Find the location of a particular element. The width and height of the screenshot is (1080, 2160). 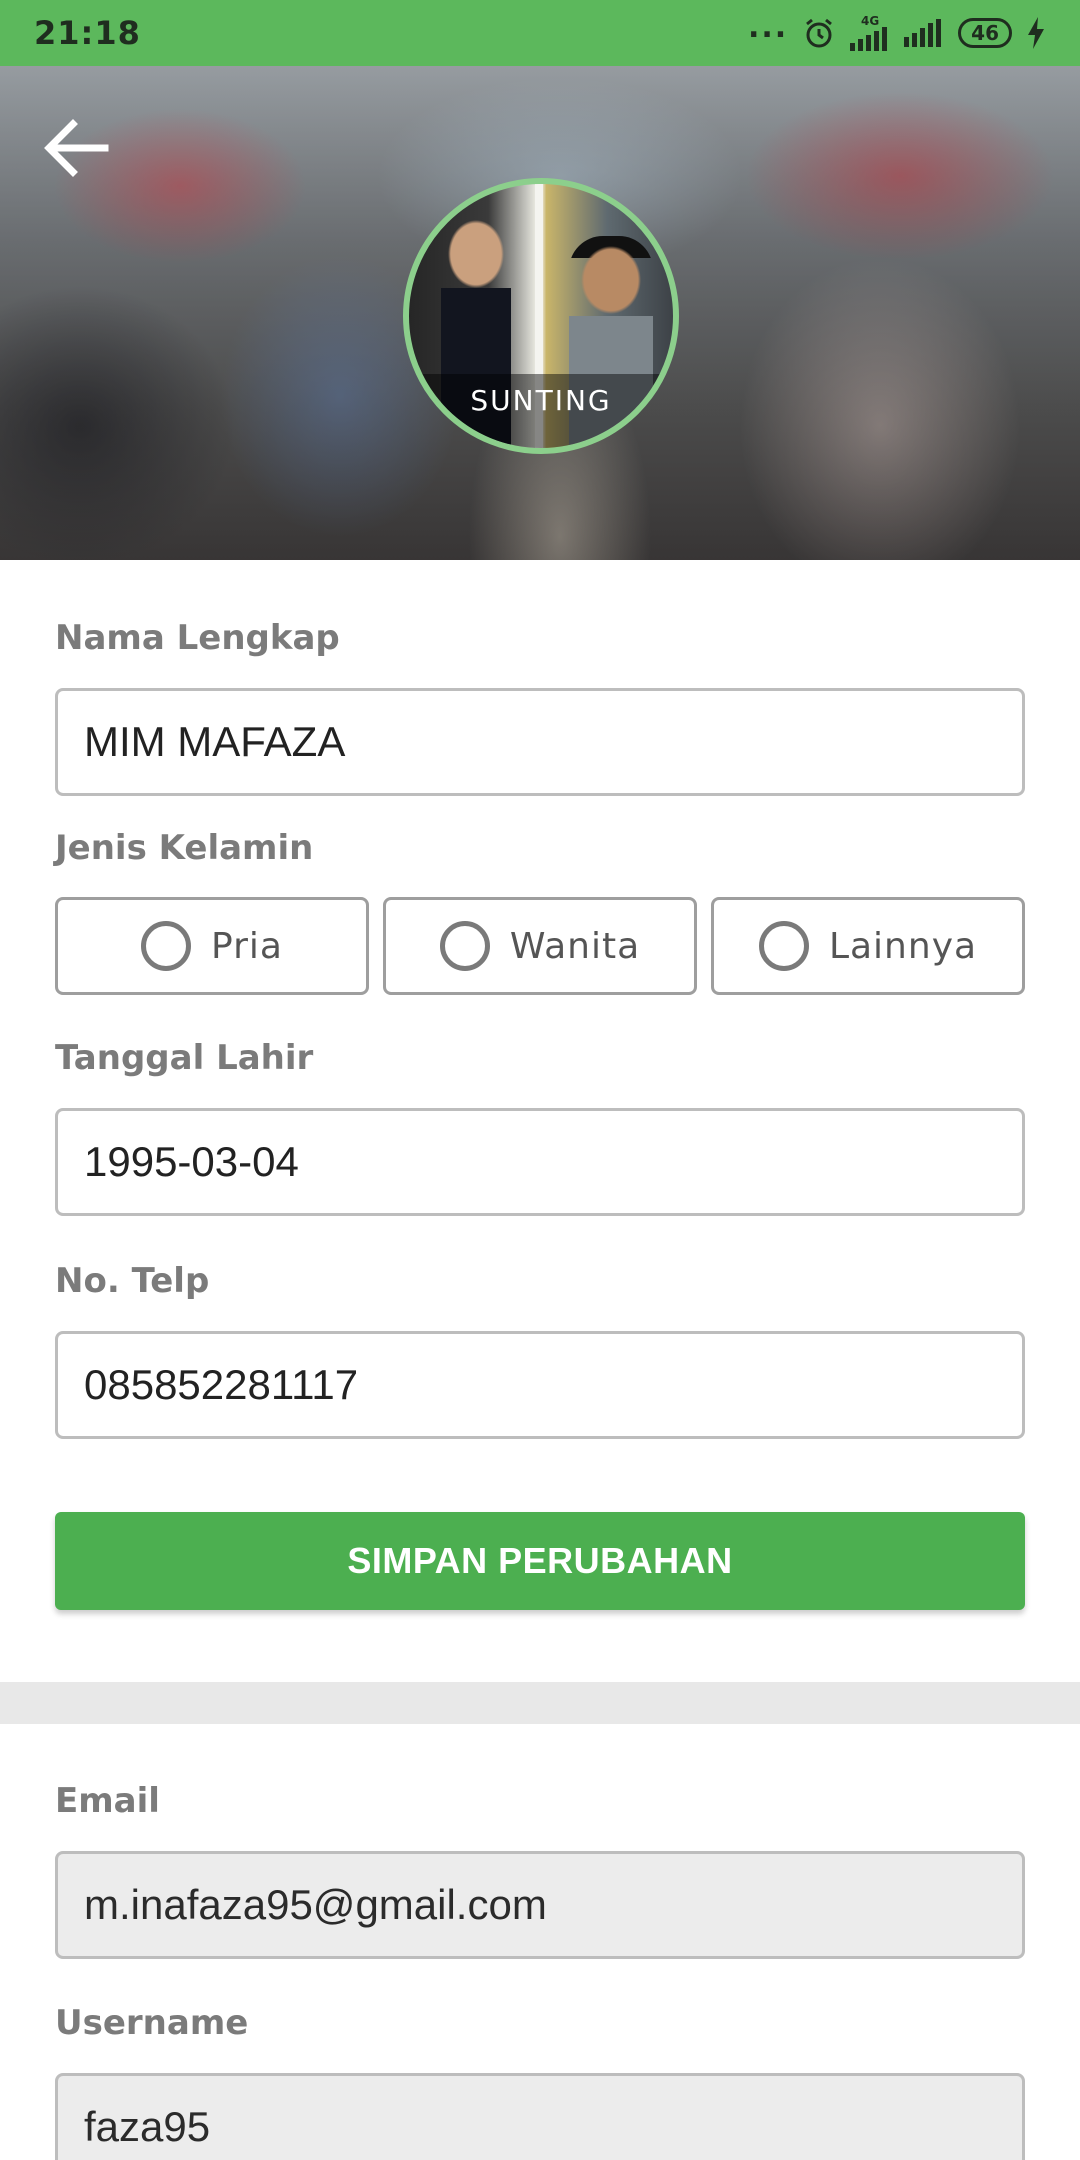

arrow-left-icon is located at coordinates (76, 148).